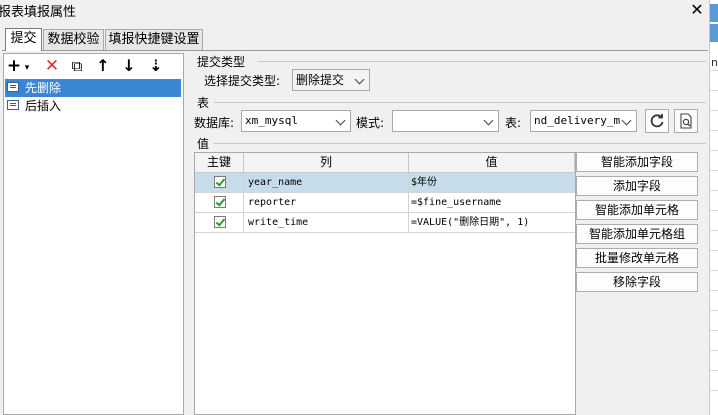 This screenshot has width=718, height=415. I want to click on table-select: nd_delivery_m, so click(583, 121).